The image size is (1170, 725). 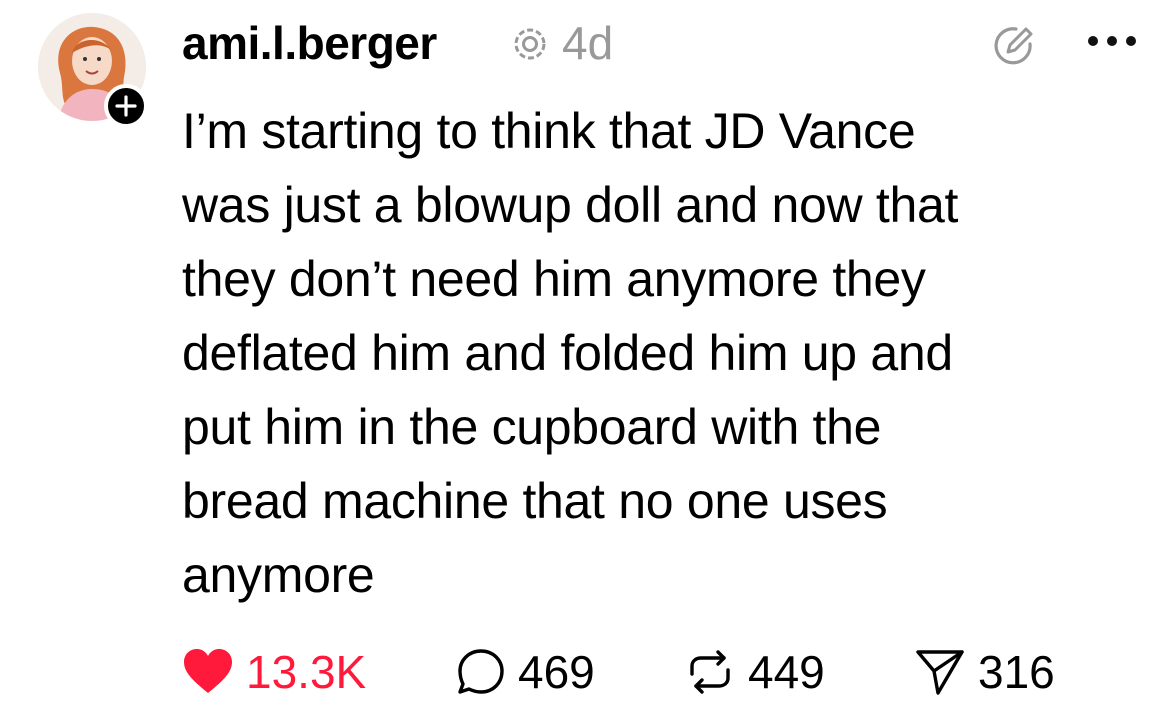 I want to click on reply-button: 469, so click(x=525, y=672).